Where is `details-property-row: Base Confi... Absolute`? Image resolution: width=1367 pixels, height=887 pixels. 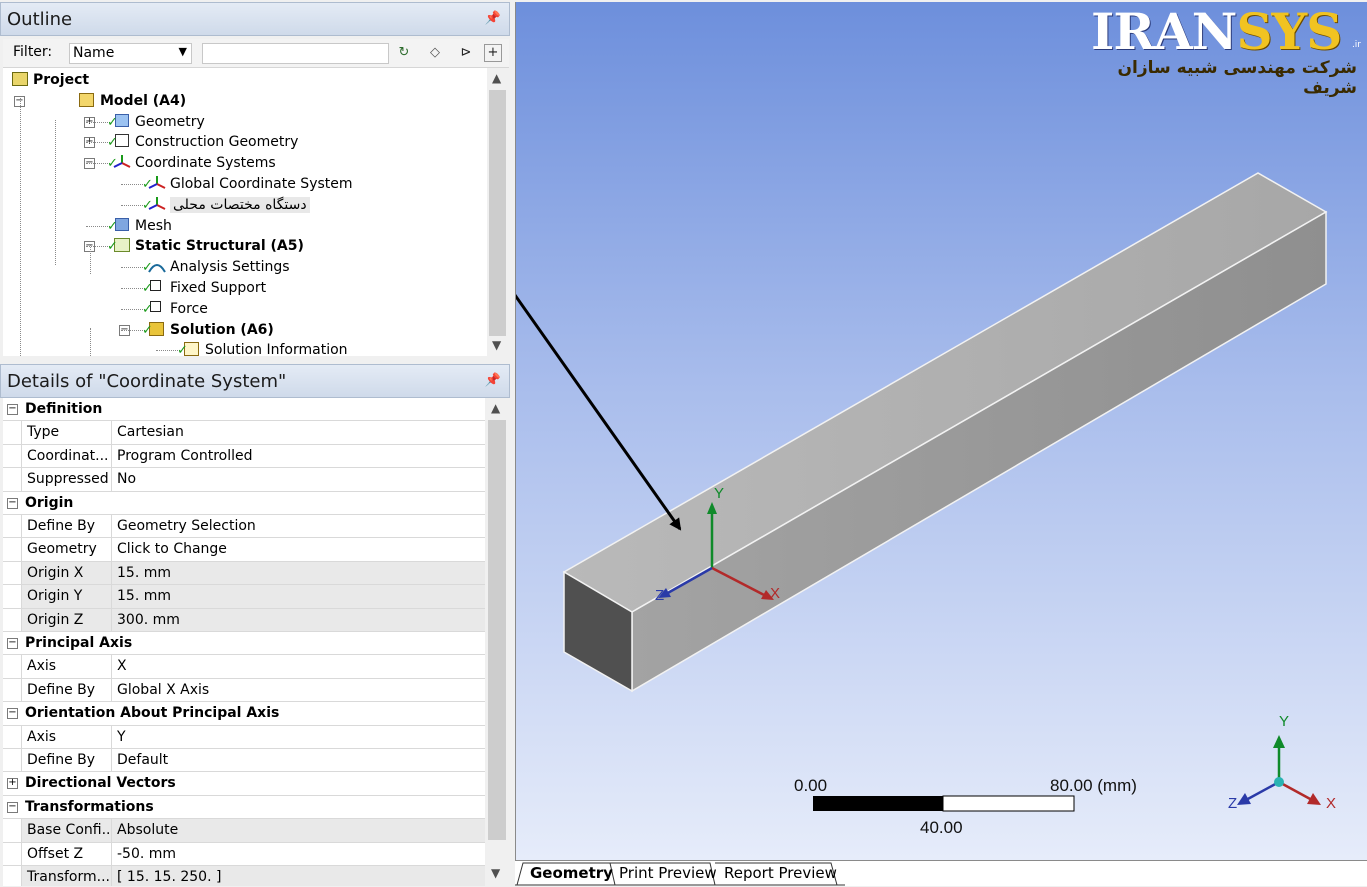
details-property-row: Base Confi... Absolute is located at coordinates (244, 831).